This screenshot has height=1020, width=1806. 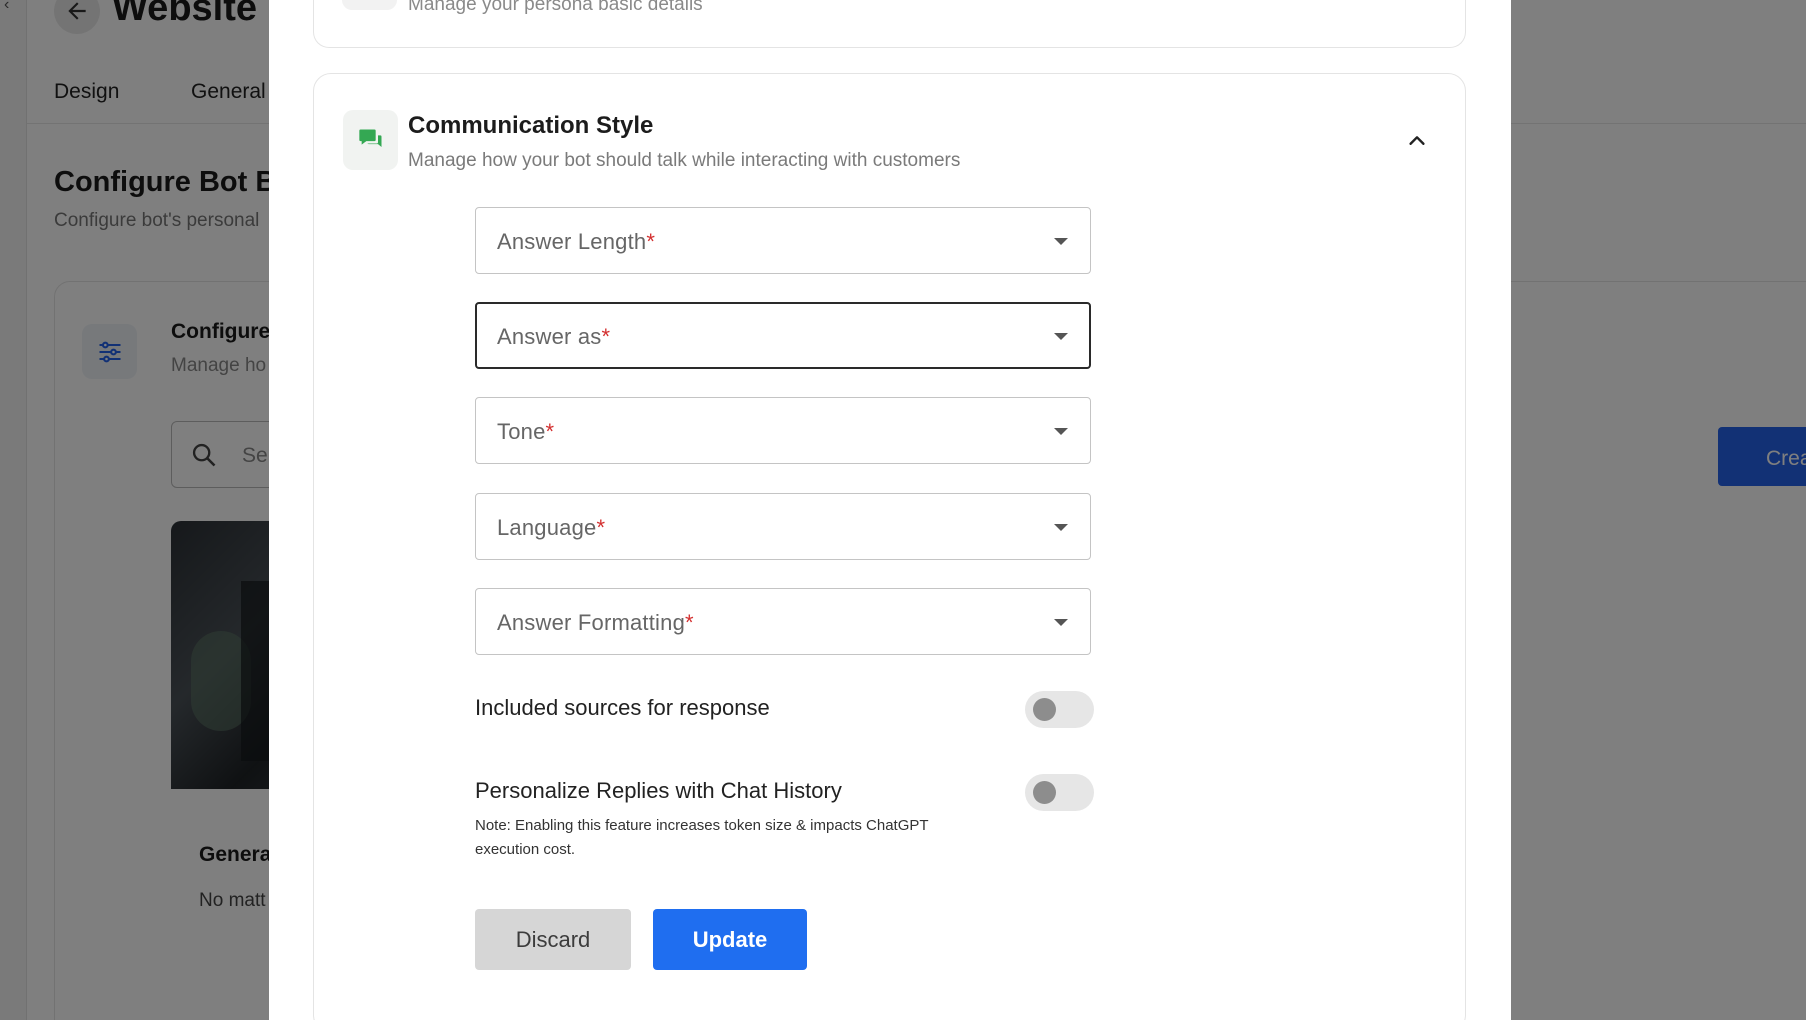 I want to click on tone-select: Tone*, so click(x=783, y=430).